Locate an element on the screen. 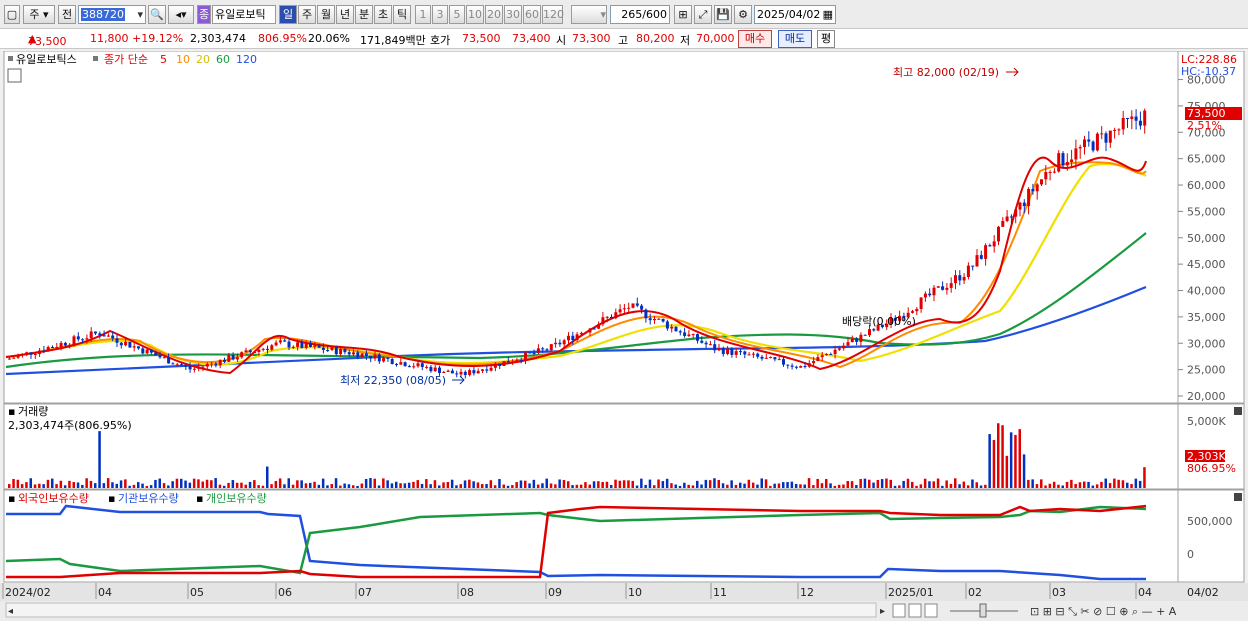  period-dropdown: 주 ▾ is located at coordinates (39, 14).